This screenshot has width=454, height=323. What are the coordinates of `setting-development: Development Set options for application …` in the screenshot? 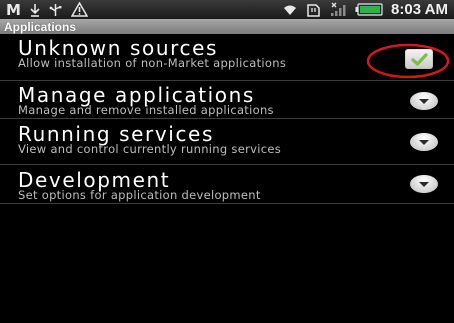 It's located at (227, 184).